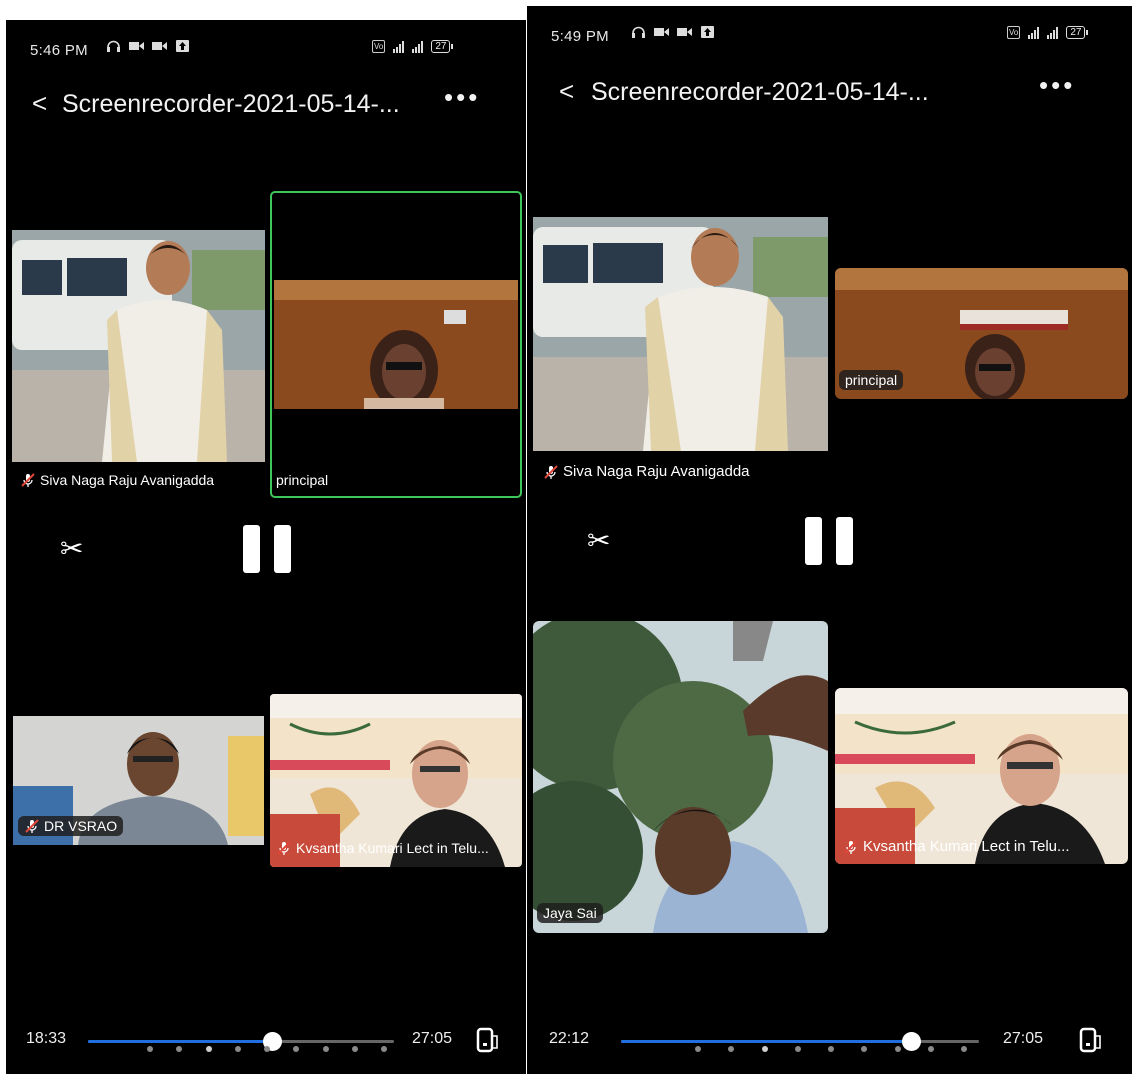 The width and height of the screenshot is (1132, 1074). Describe the element at coordinates (569, 1038) in the screenshot. I see `current-time: 22:12` at that location.